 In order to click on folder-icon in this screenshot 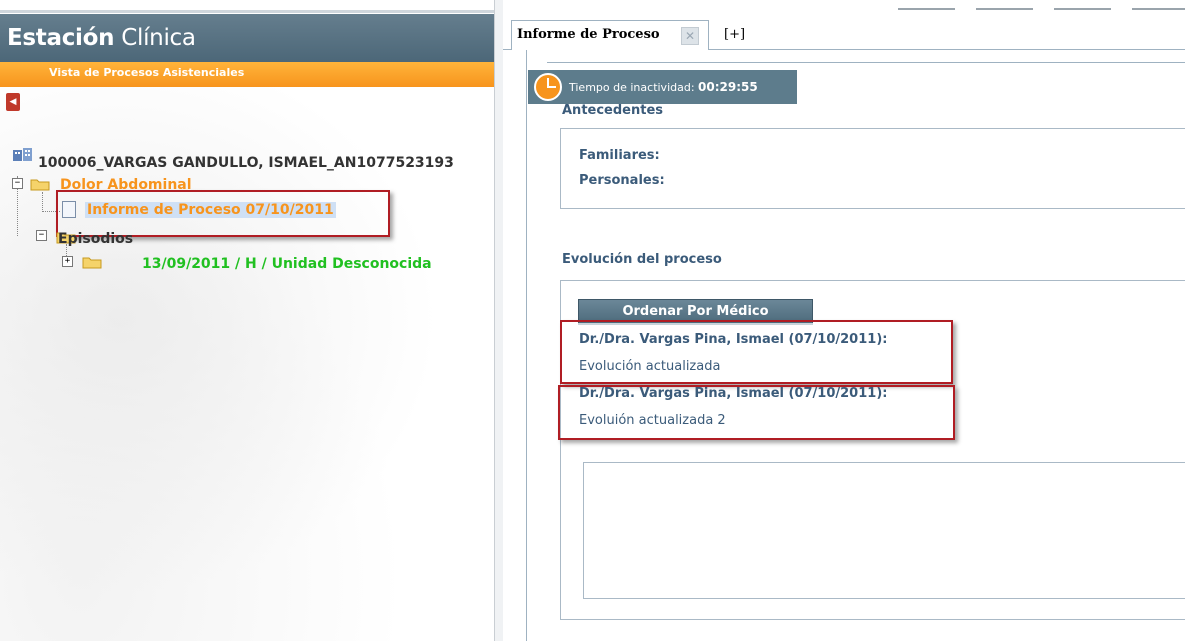, I will do `click(92, 263)`.